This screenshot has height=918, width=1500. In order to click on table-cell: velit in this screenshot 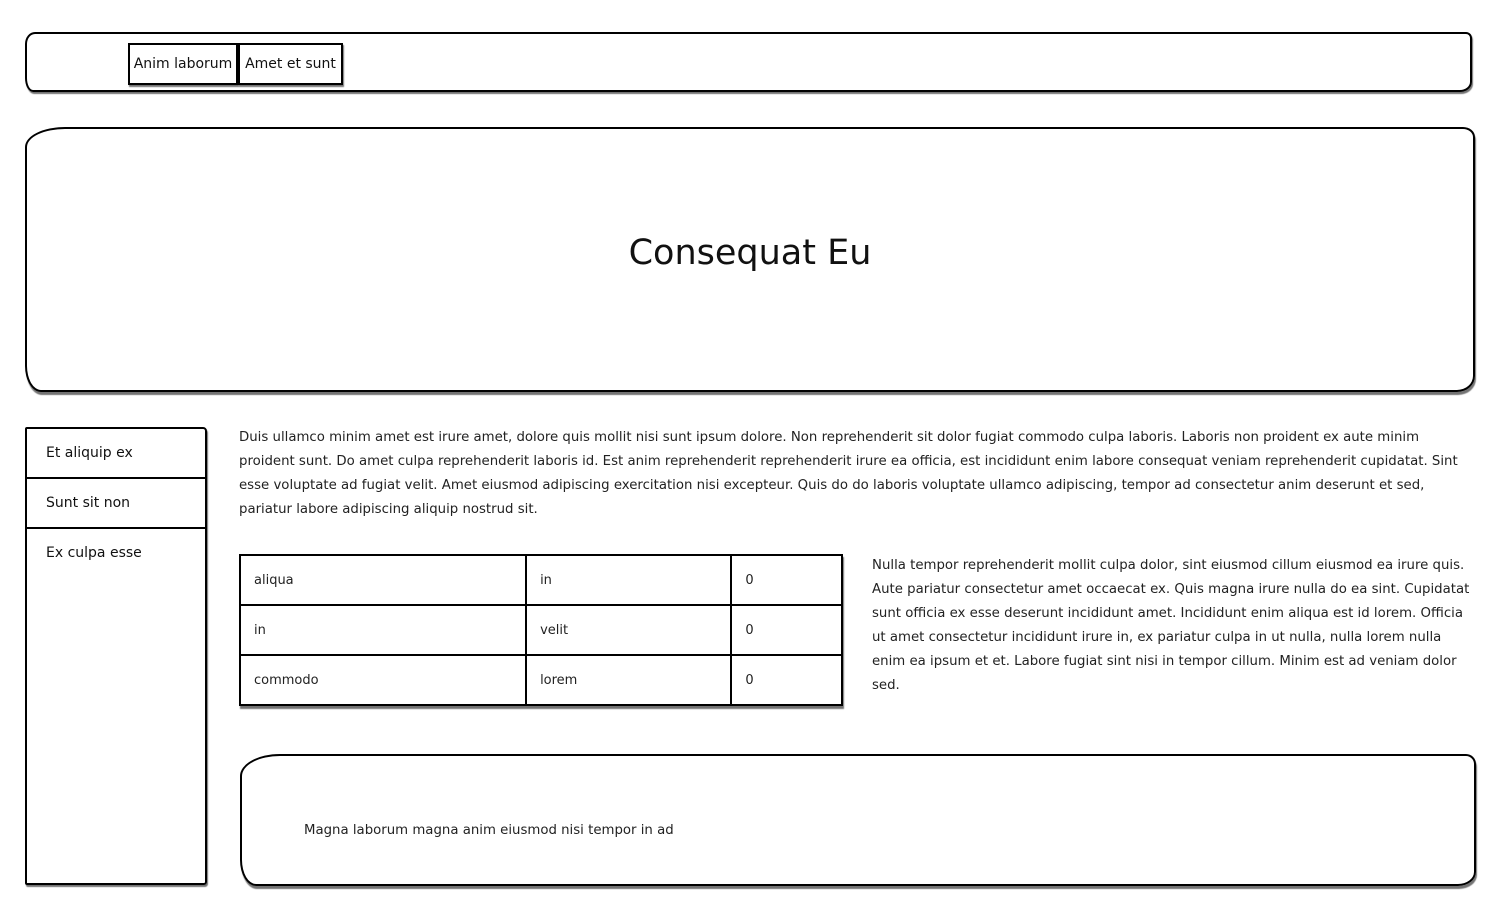, I will do `click(629, 630)`.